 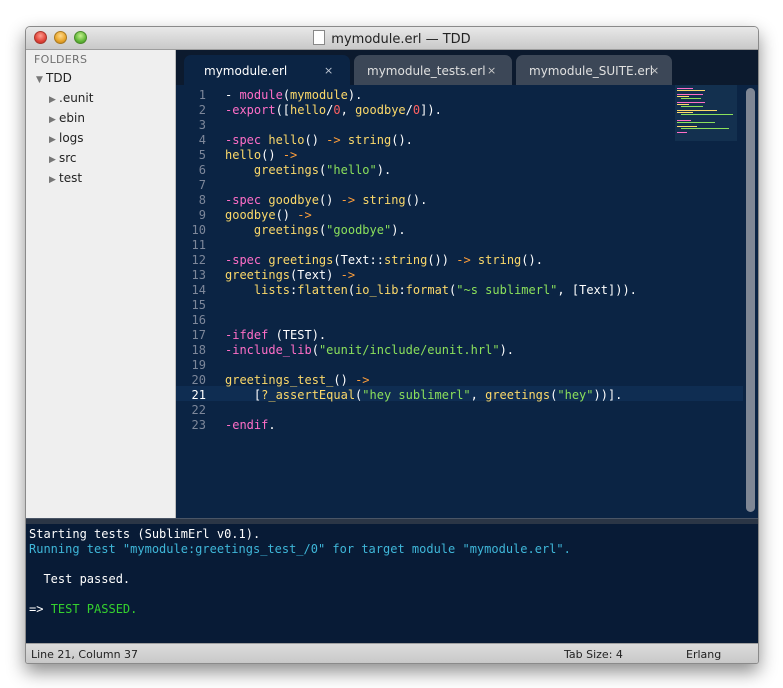 What do you see at coordinates (593, 654) in the screenshot?
I see `tab-size-selector: Tab Size: 4` at bounding box center [593, 654].